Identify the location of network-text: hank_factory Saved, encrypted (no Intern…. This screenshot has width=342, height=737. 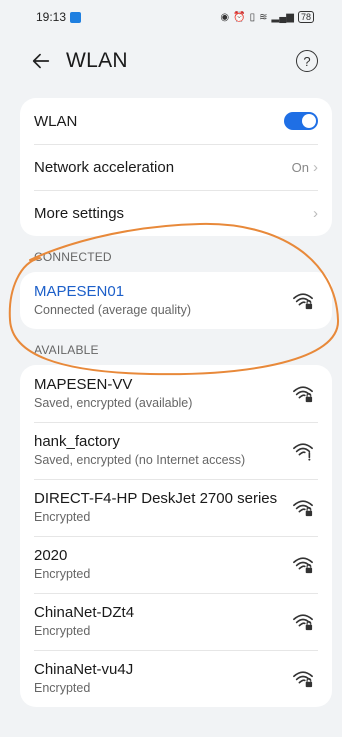
(139, 450).